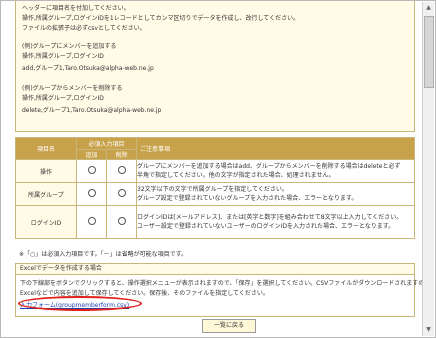 This screenshot has width=436, height=338. Describe the element at coordinates (428, 169) in the screenshot. I see `vertical-scrollbar: ▲ ▼` at that location.